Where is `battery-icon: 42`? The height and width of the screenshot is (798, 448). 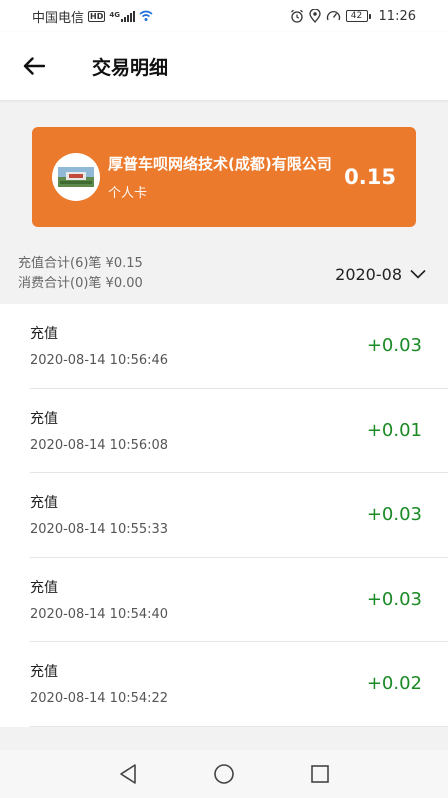 battery-icon: 42 is located at coordinates (358, 16).